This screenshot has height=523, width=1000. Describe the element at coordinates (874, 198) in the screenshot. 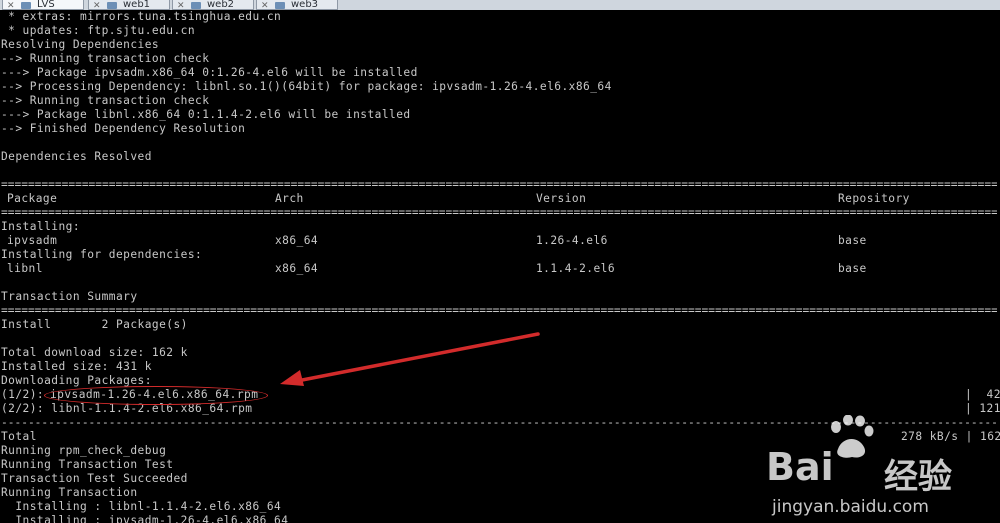

I see `column-header-repository: Repository` at that location.